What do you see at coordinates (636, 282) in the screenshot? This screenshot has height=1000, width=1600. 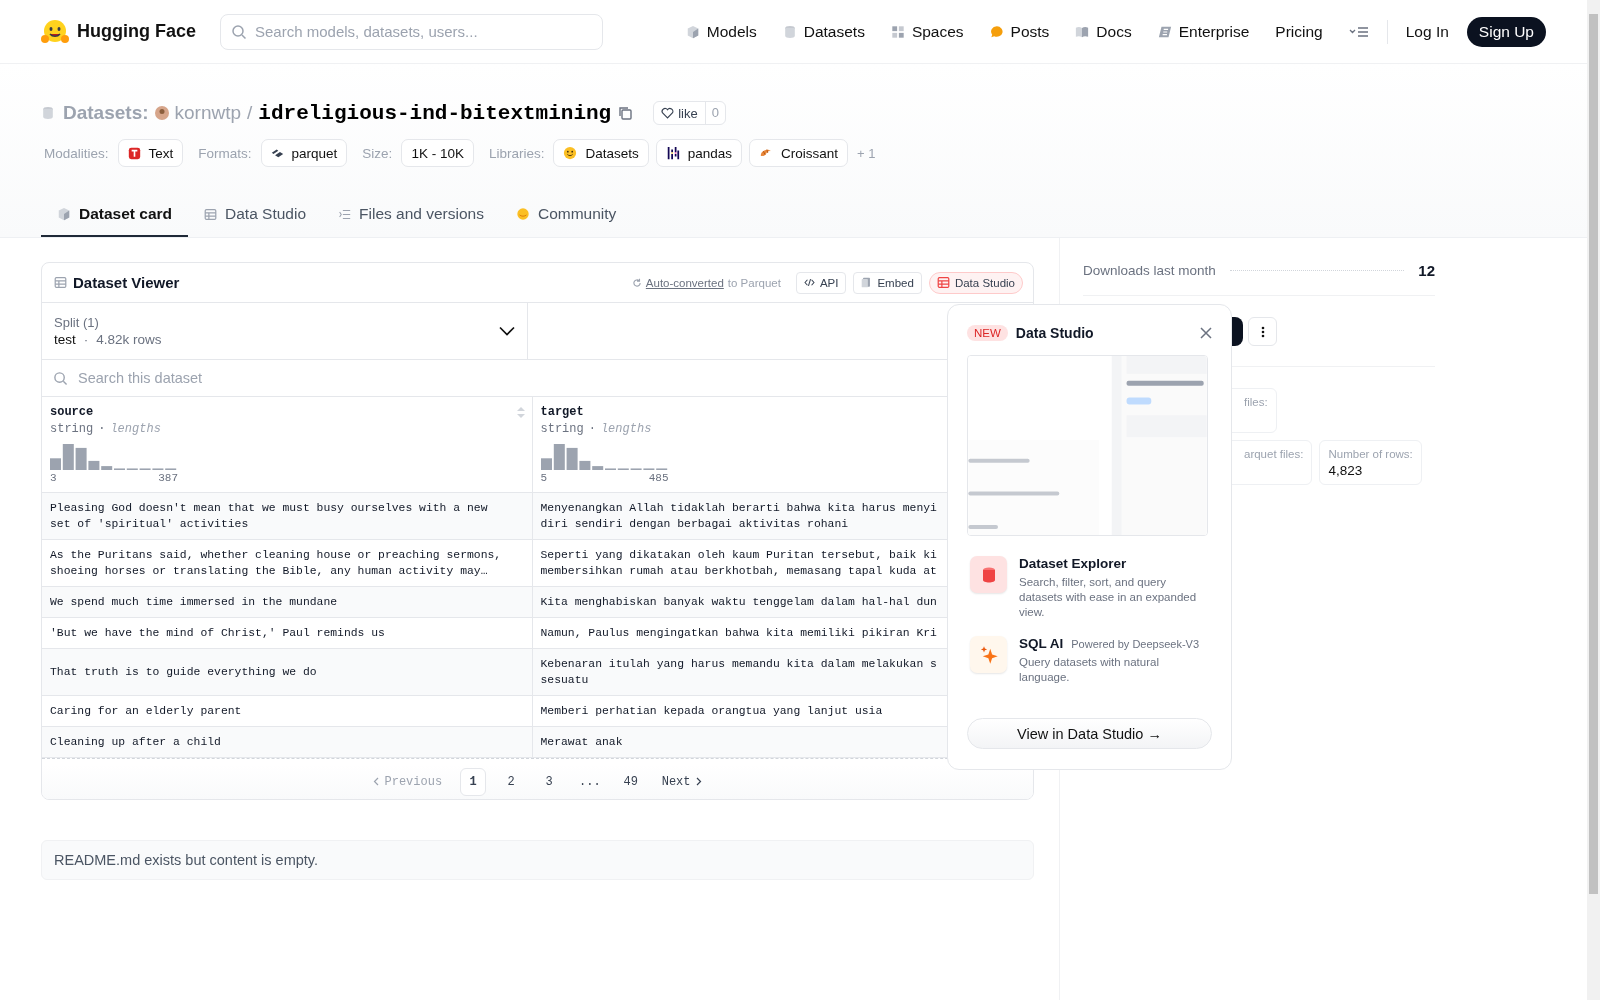 I see `refresh-icon` at bounding box center [636, 282].